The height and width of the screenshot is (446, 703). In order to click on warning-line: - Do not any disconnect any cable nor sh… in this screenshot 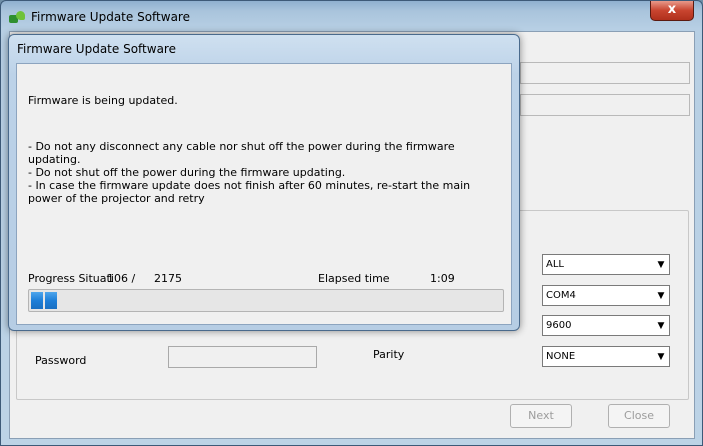, I will do `click(243, 153)`.